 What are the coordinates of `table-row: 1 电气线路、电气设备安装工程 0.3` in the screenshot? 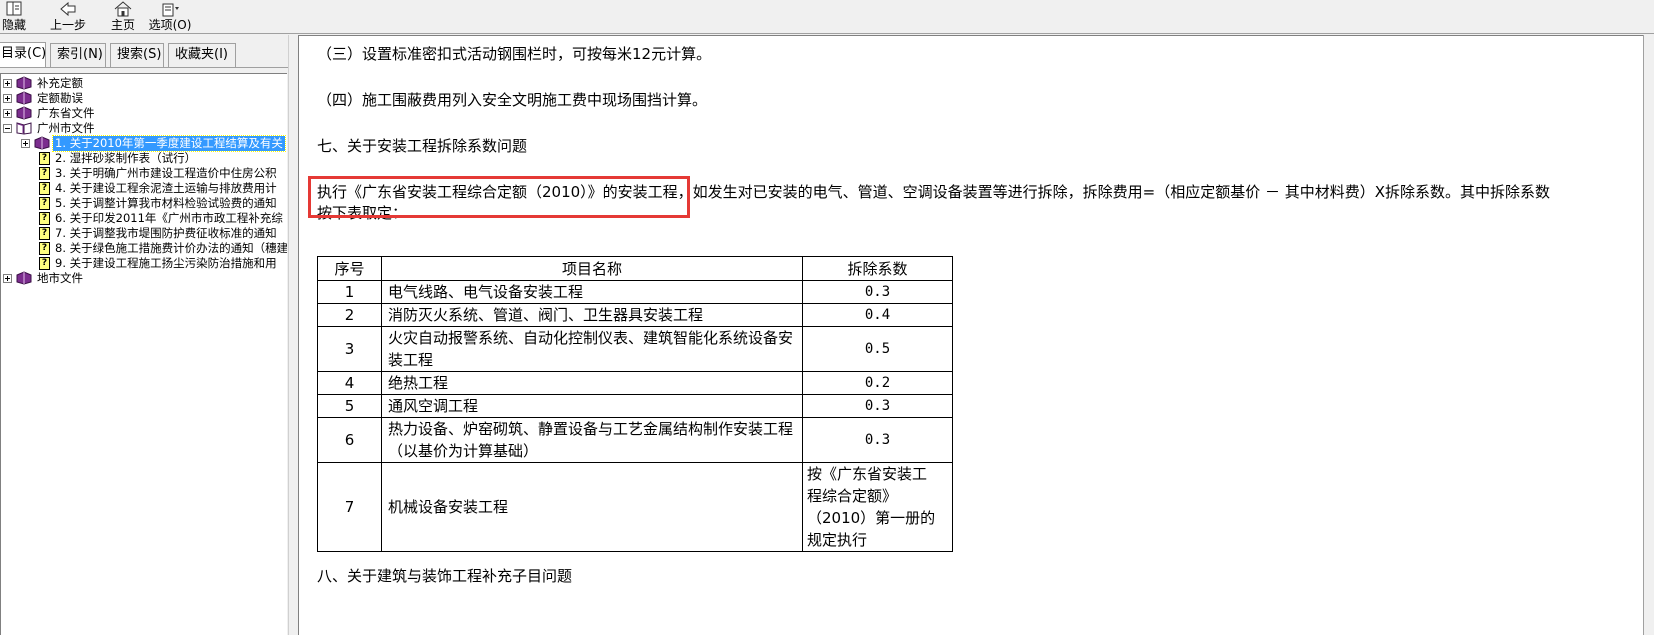 It's located at (635, 292).